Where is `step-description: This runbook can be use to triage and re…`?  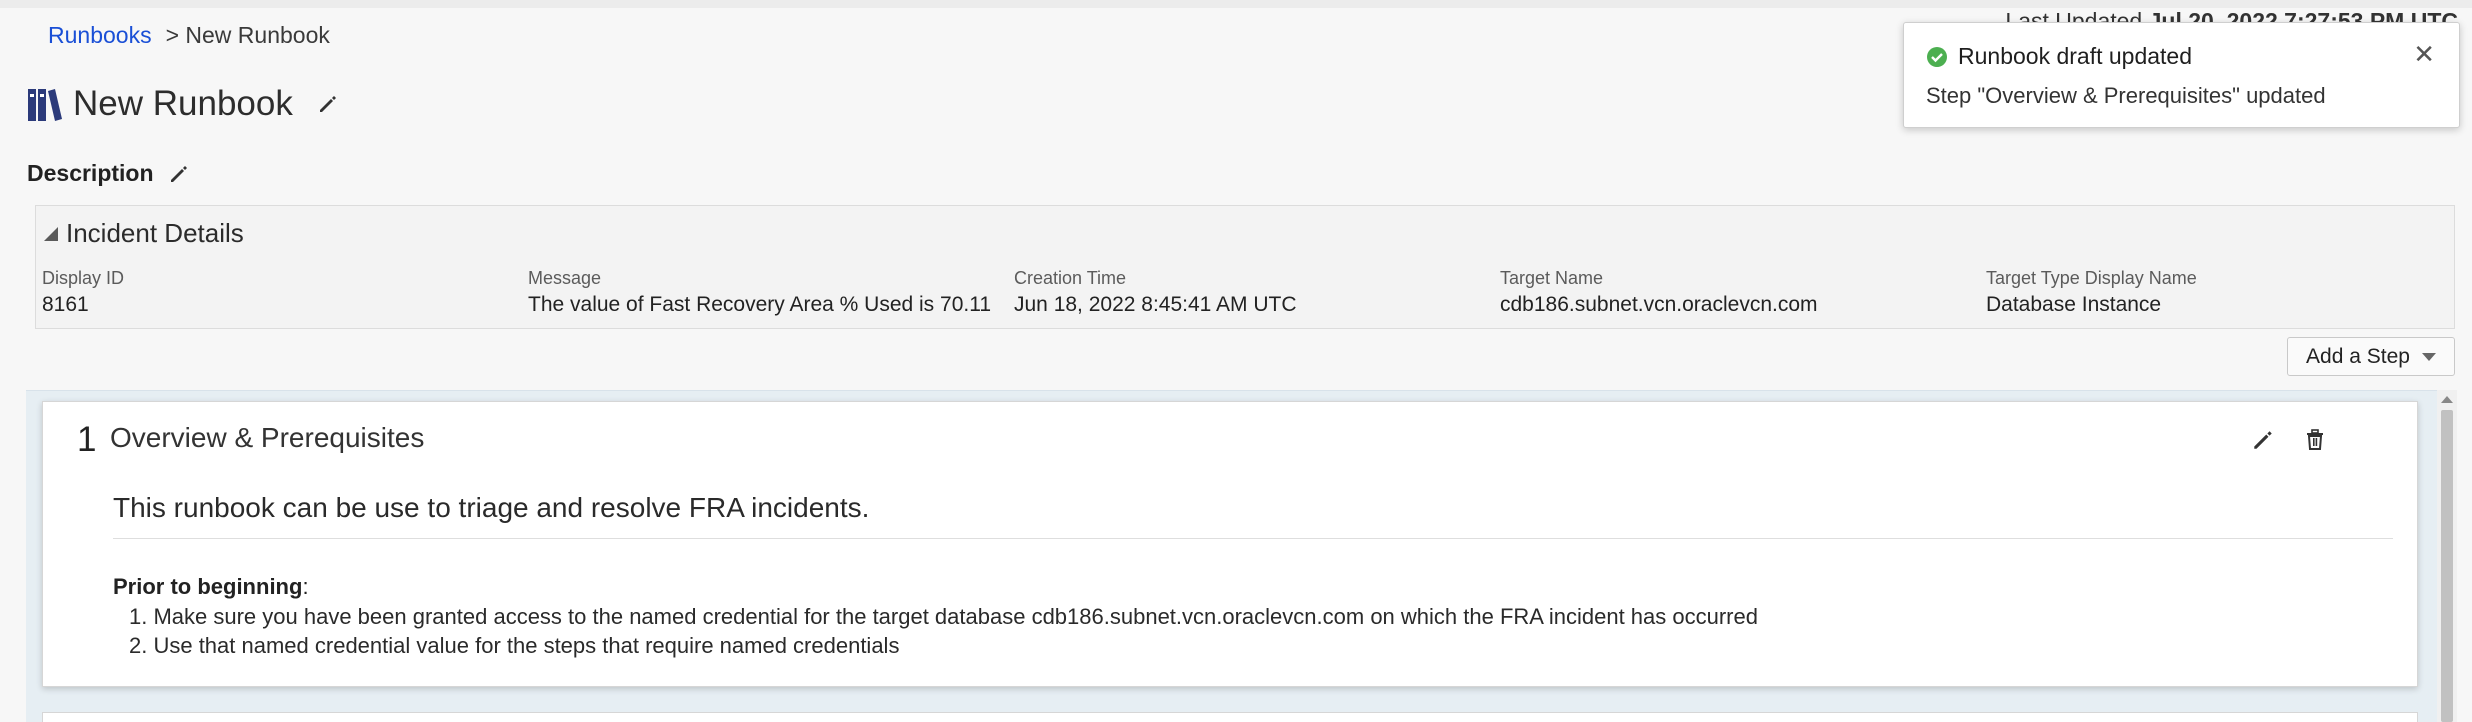 step-description: This runbook can be use to triage and re… is located at coordinates (491, 507).